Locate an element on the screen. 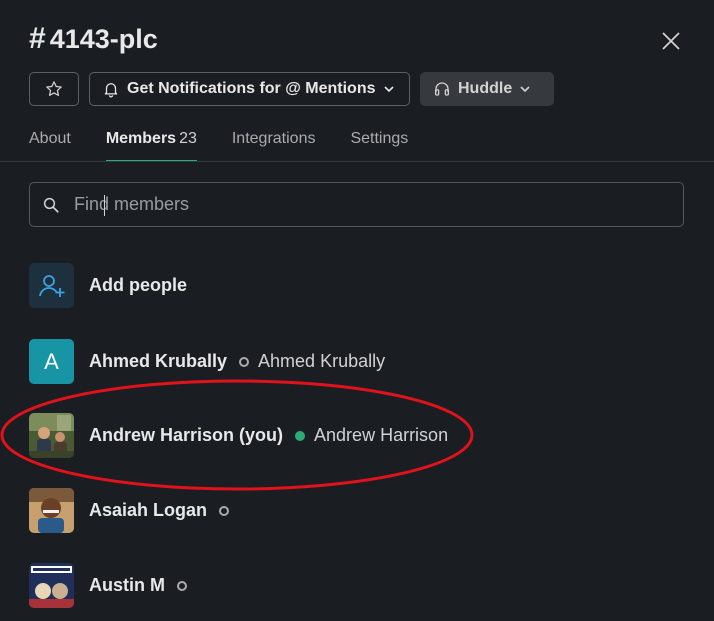 The height and width of the screenshot is (621, 714). tab-bar: About Members 23 Integrations Settings is located at coordinates (371, 141).